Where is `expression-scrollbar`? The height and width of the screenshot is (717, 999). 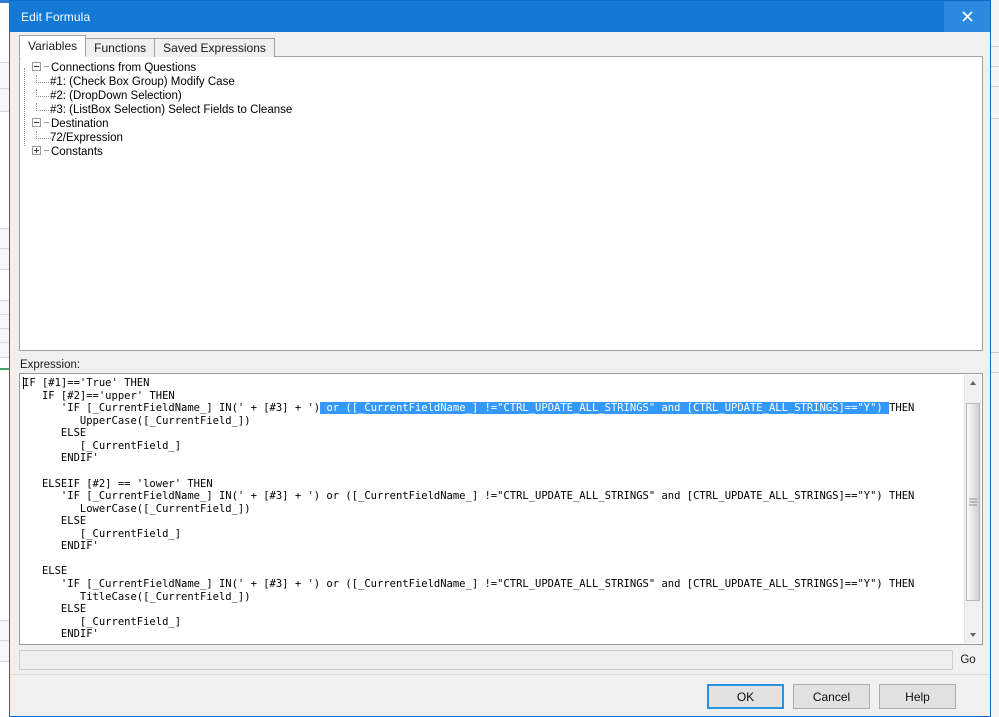 expression-scrollbar is located at coordinates (972, 509).